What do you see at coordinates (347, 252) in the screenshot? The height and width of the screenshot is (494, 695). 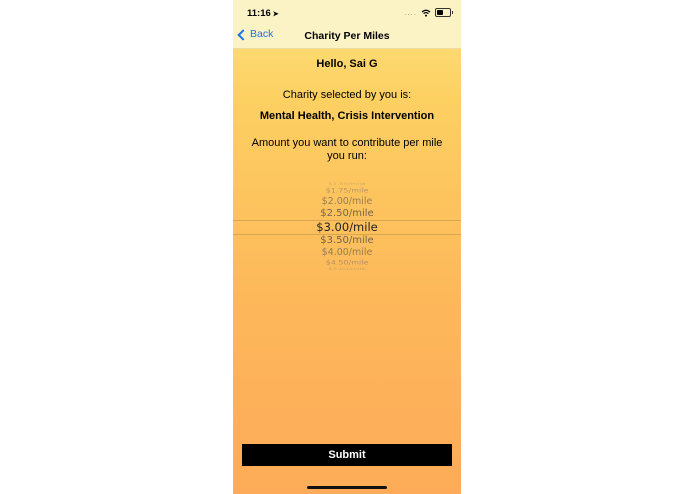 I see `picker-item: $4.00/mile` at bounding box center [347, 252].